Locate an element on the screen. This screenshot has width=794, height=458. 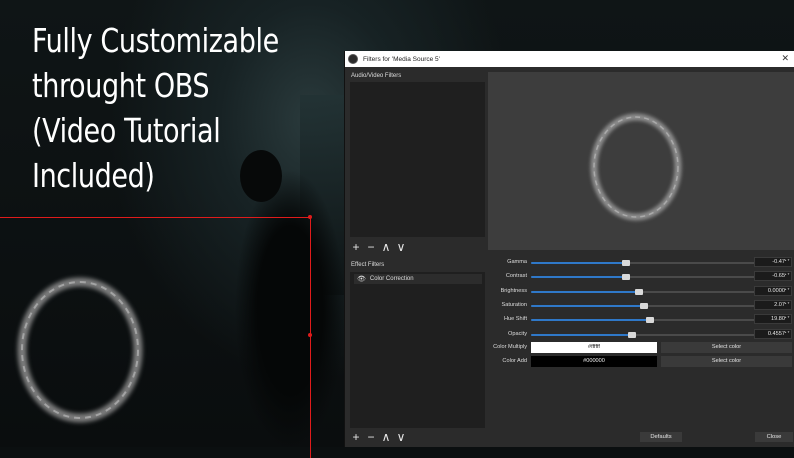
property-row-brightness: Brightness 0.0000 ▲▼ is located at coordinates (641, 291).